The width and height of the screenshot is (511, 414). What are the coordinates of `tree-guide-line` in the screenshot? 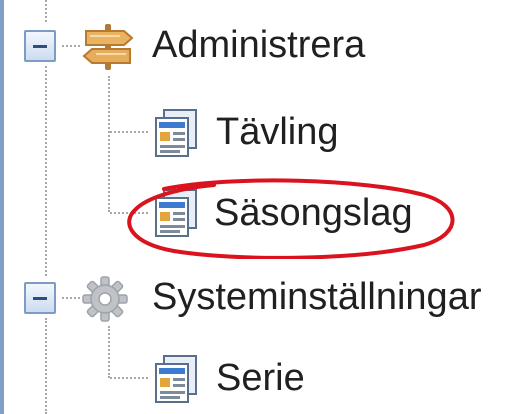 It's located at (46, 171).